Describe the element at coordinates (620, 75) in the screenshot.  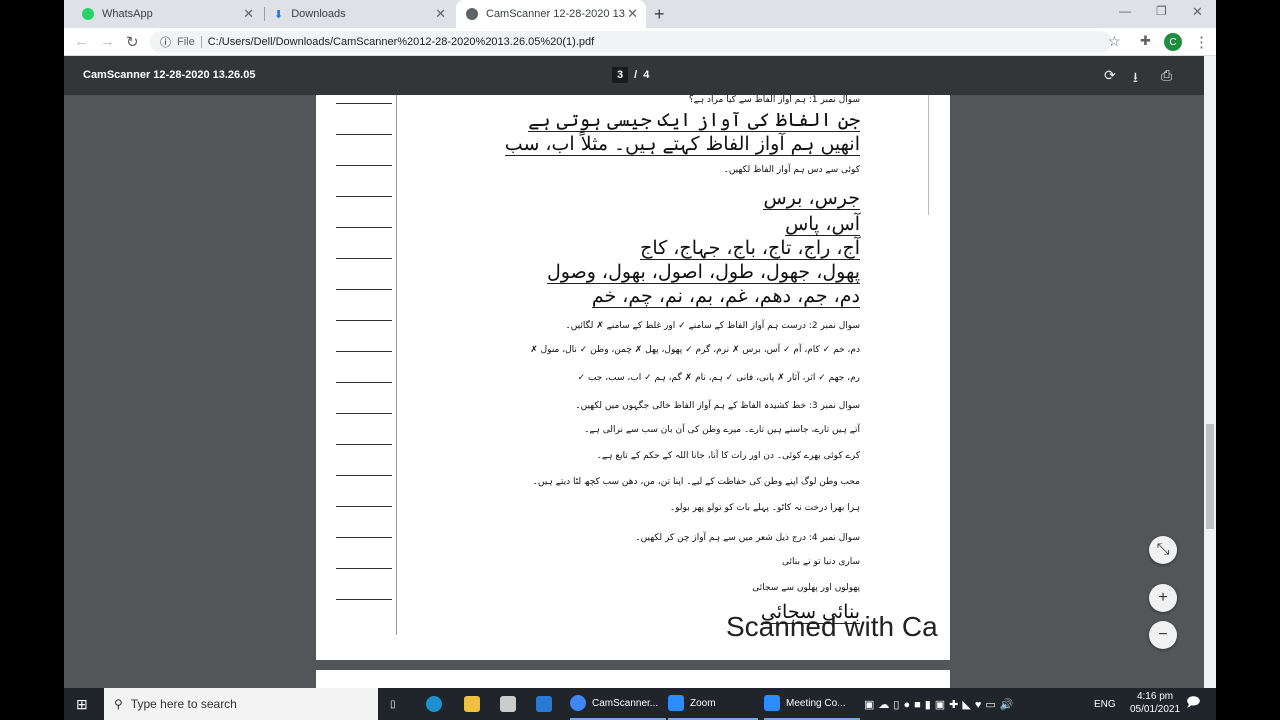
I see `page-number-input: 3` at that location.